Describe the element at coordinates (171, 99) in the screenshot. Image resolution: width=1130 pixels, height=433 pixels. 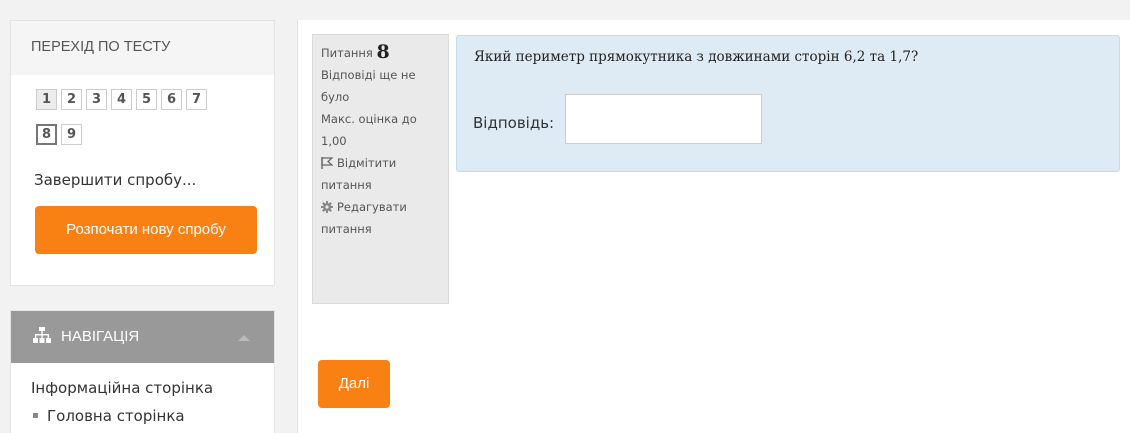
I see `question-button-6: 6` at that location.